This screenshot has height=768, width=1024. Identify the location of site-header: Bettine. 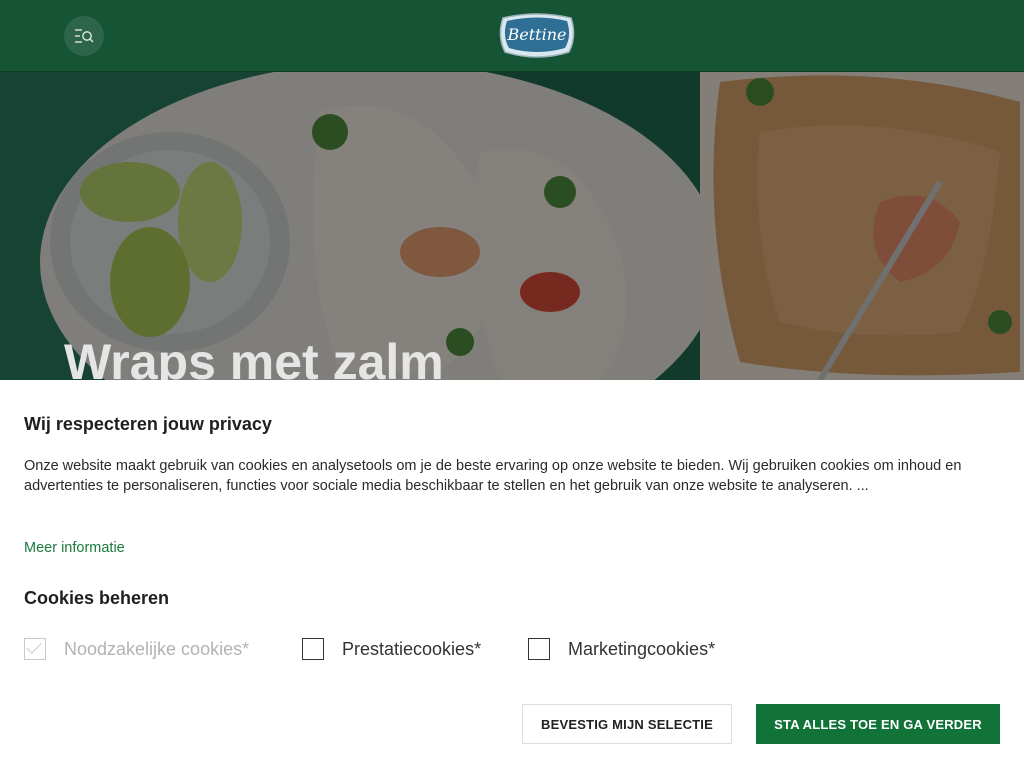
(512, 36).